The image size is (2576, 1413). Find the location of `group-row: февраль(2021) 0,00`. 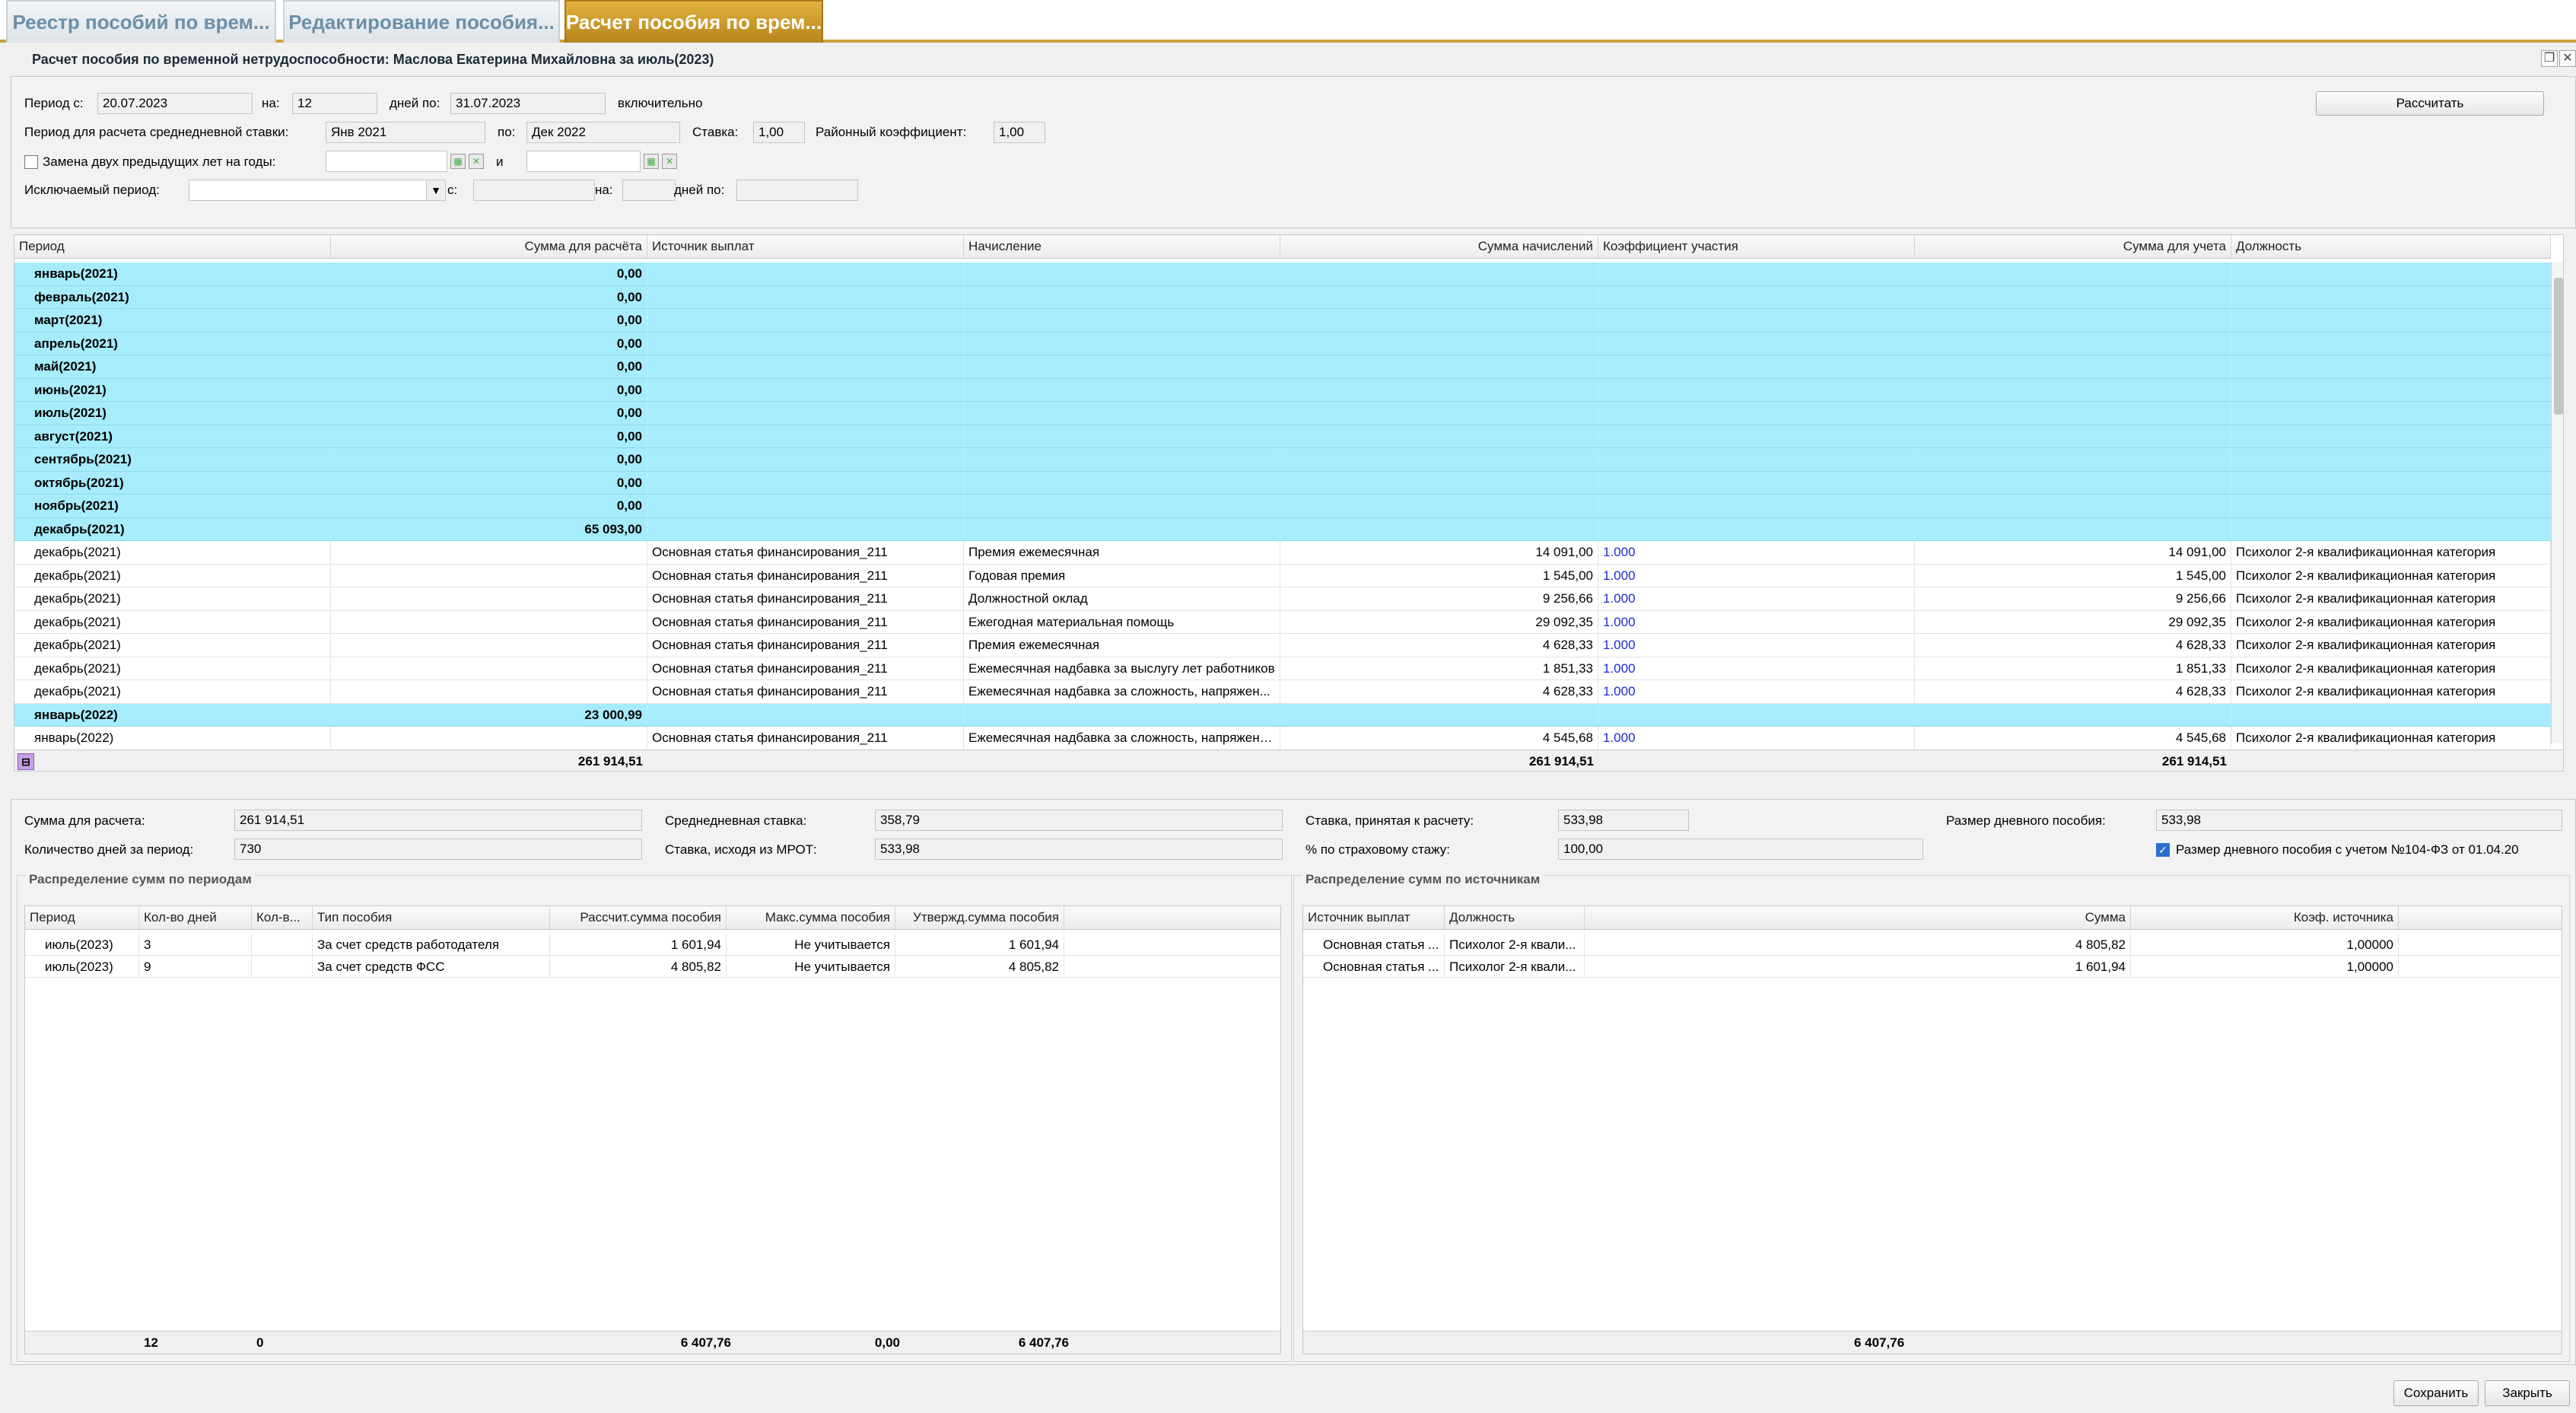

group-row: февраль(2021) 0,00 is located at coordinates (1282, 297).